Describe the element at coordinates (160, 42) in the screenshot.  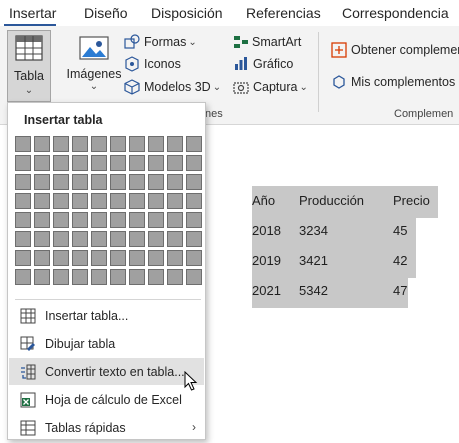
I see `shapes-button: Formas ⌄` at that location.